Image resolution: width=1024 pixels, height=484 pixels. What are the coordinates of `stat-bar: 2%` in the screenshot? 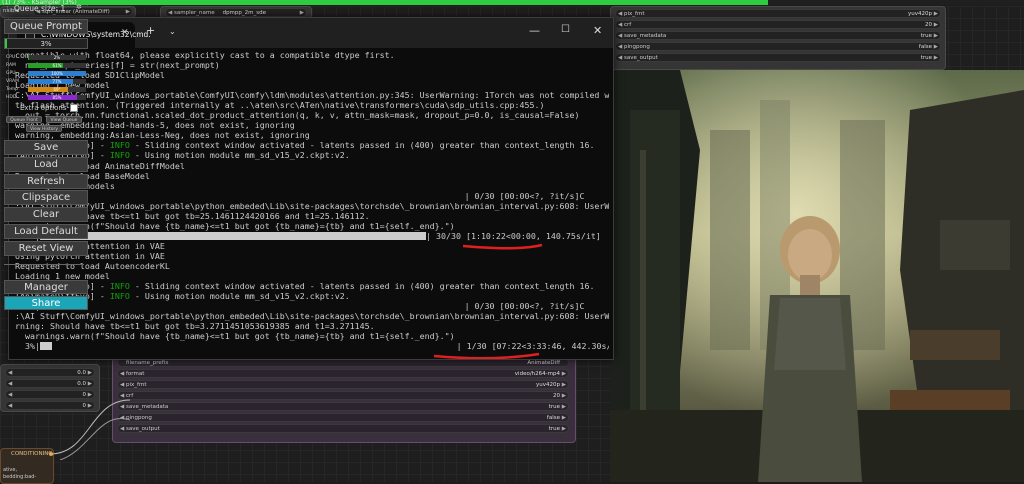 It's located at (57, 57).